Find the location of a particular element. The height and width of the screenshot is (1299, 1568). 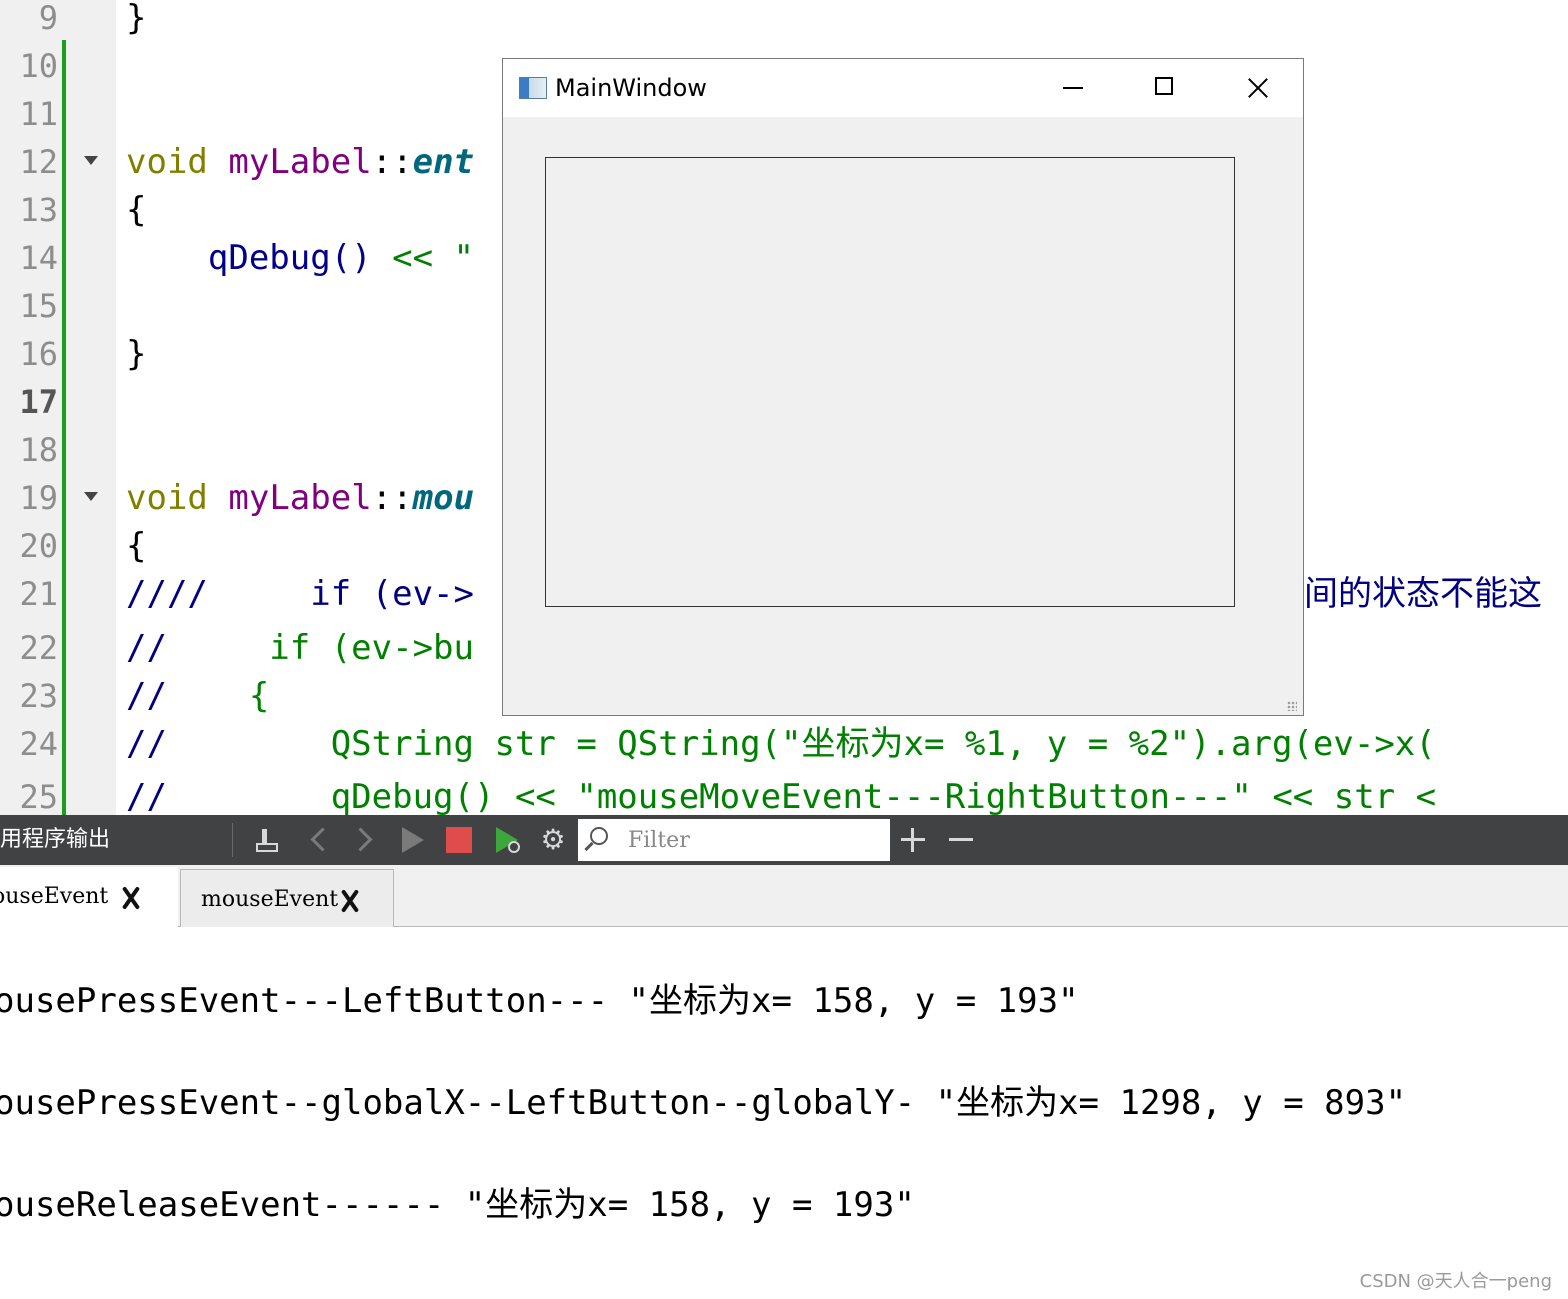

comment-marker: //// is located at coordinates (167, 594).